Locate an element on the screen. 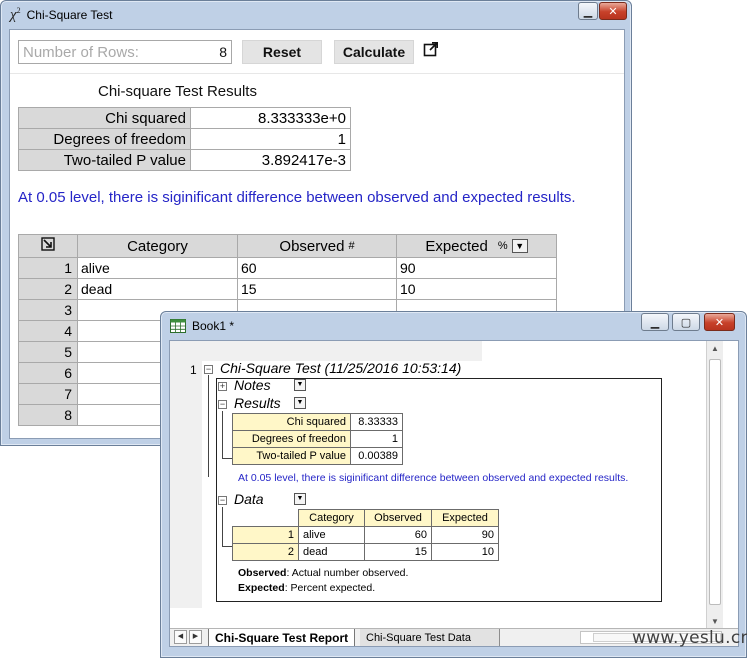  expand-notes-toggle: + is located at coordinates (222, 386).